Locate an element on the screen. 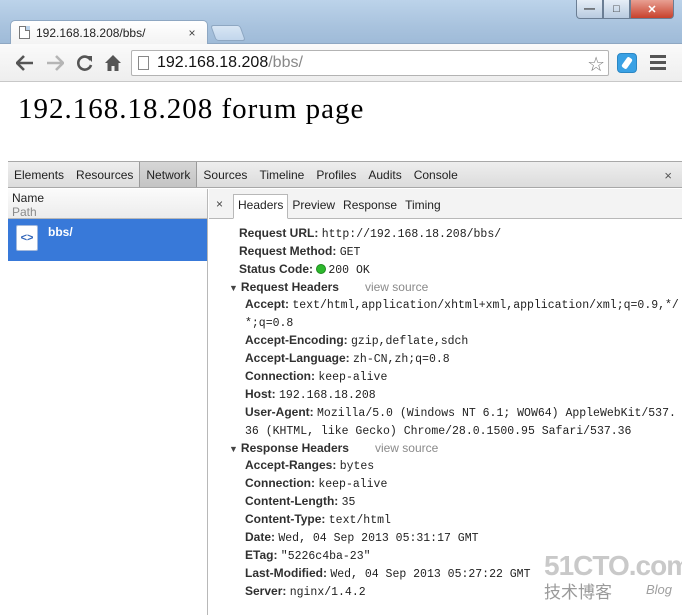 The width and height of the screenshot is (682, 615). header-row: Accept-Ranges: bytes is located at coordinates (463, 466).